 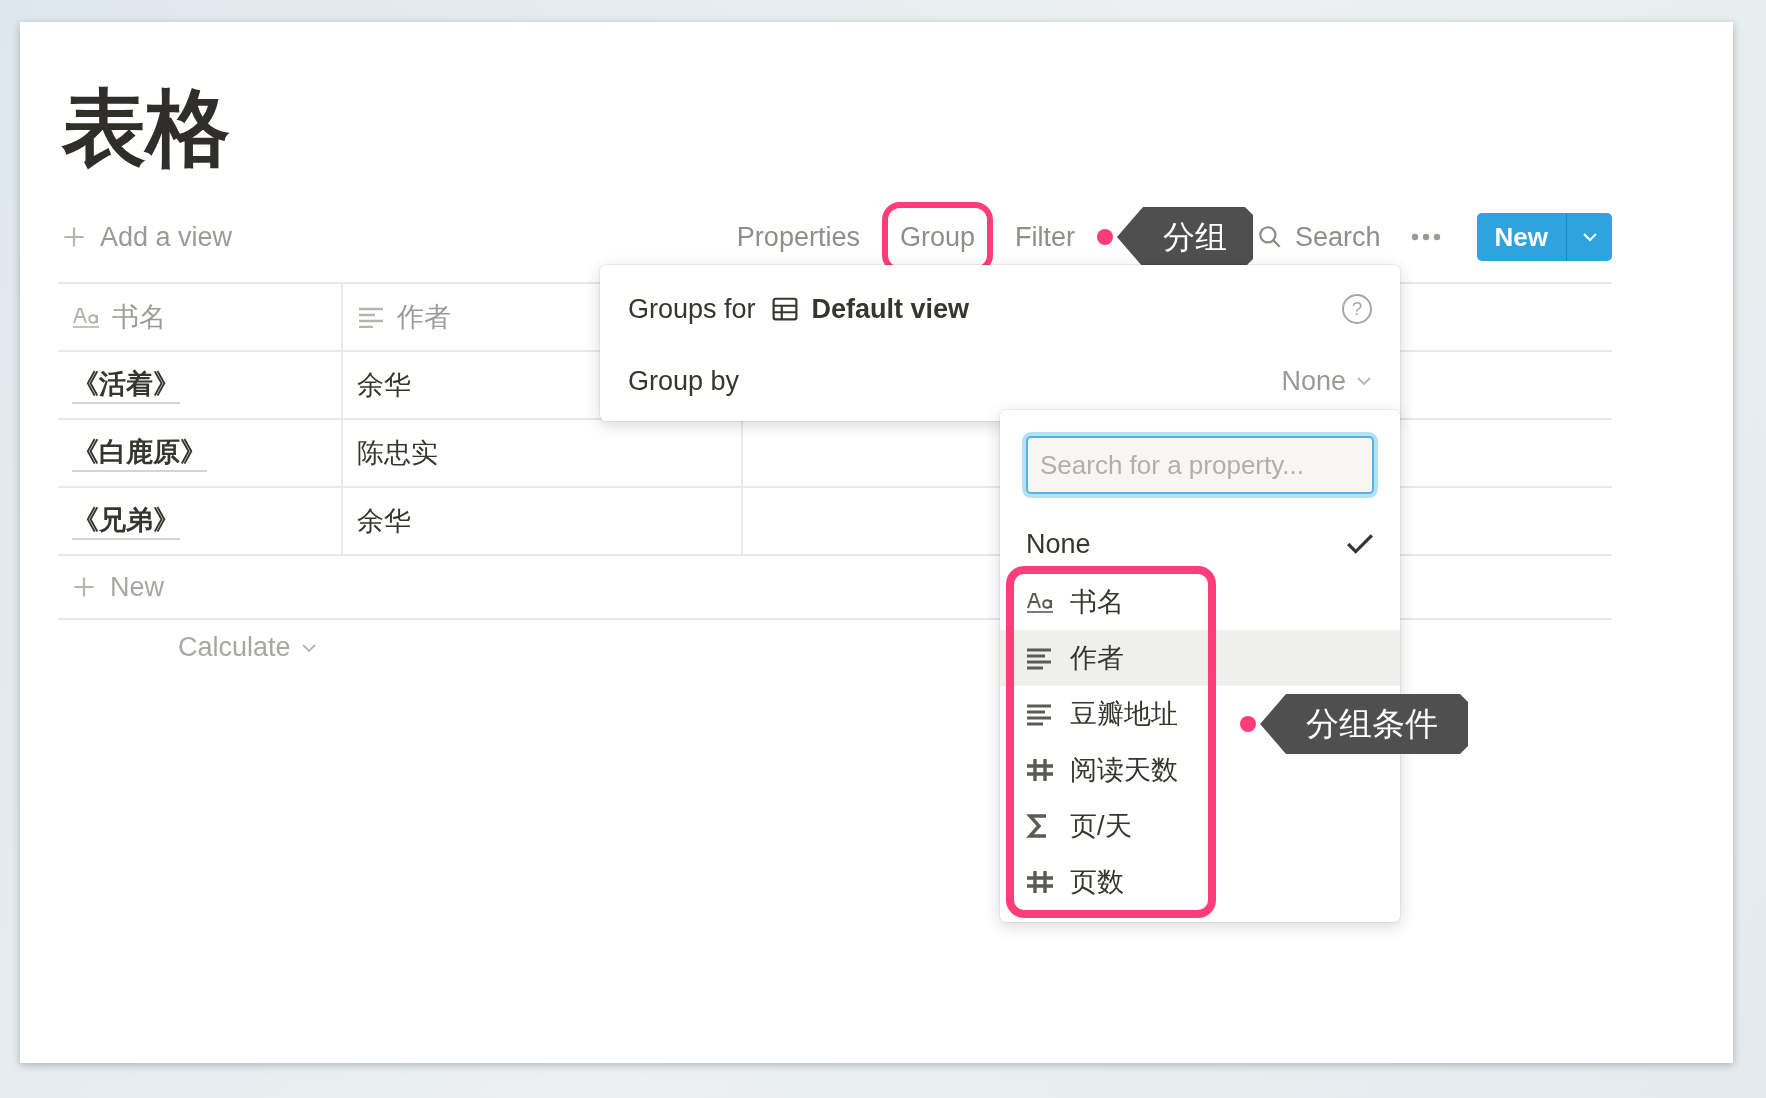 I want to click on table-icon, so click(x=784, y=309).